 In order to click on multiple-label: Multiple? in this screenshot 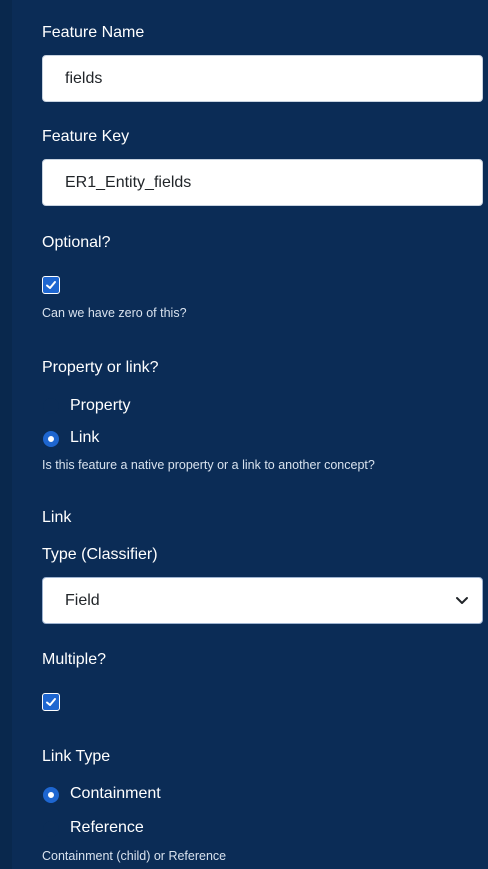, I will do `click(74, 659)`.